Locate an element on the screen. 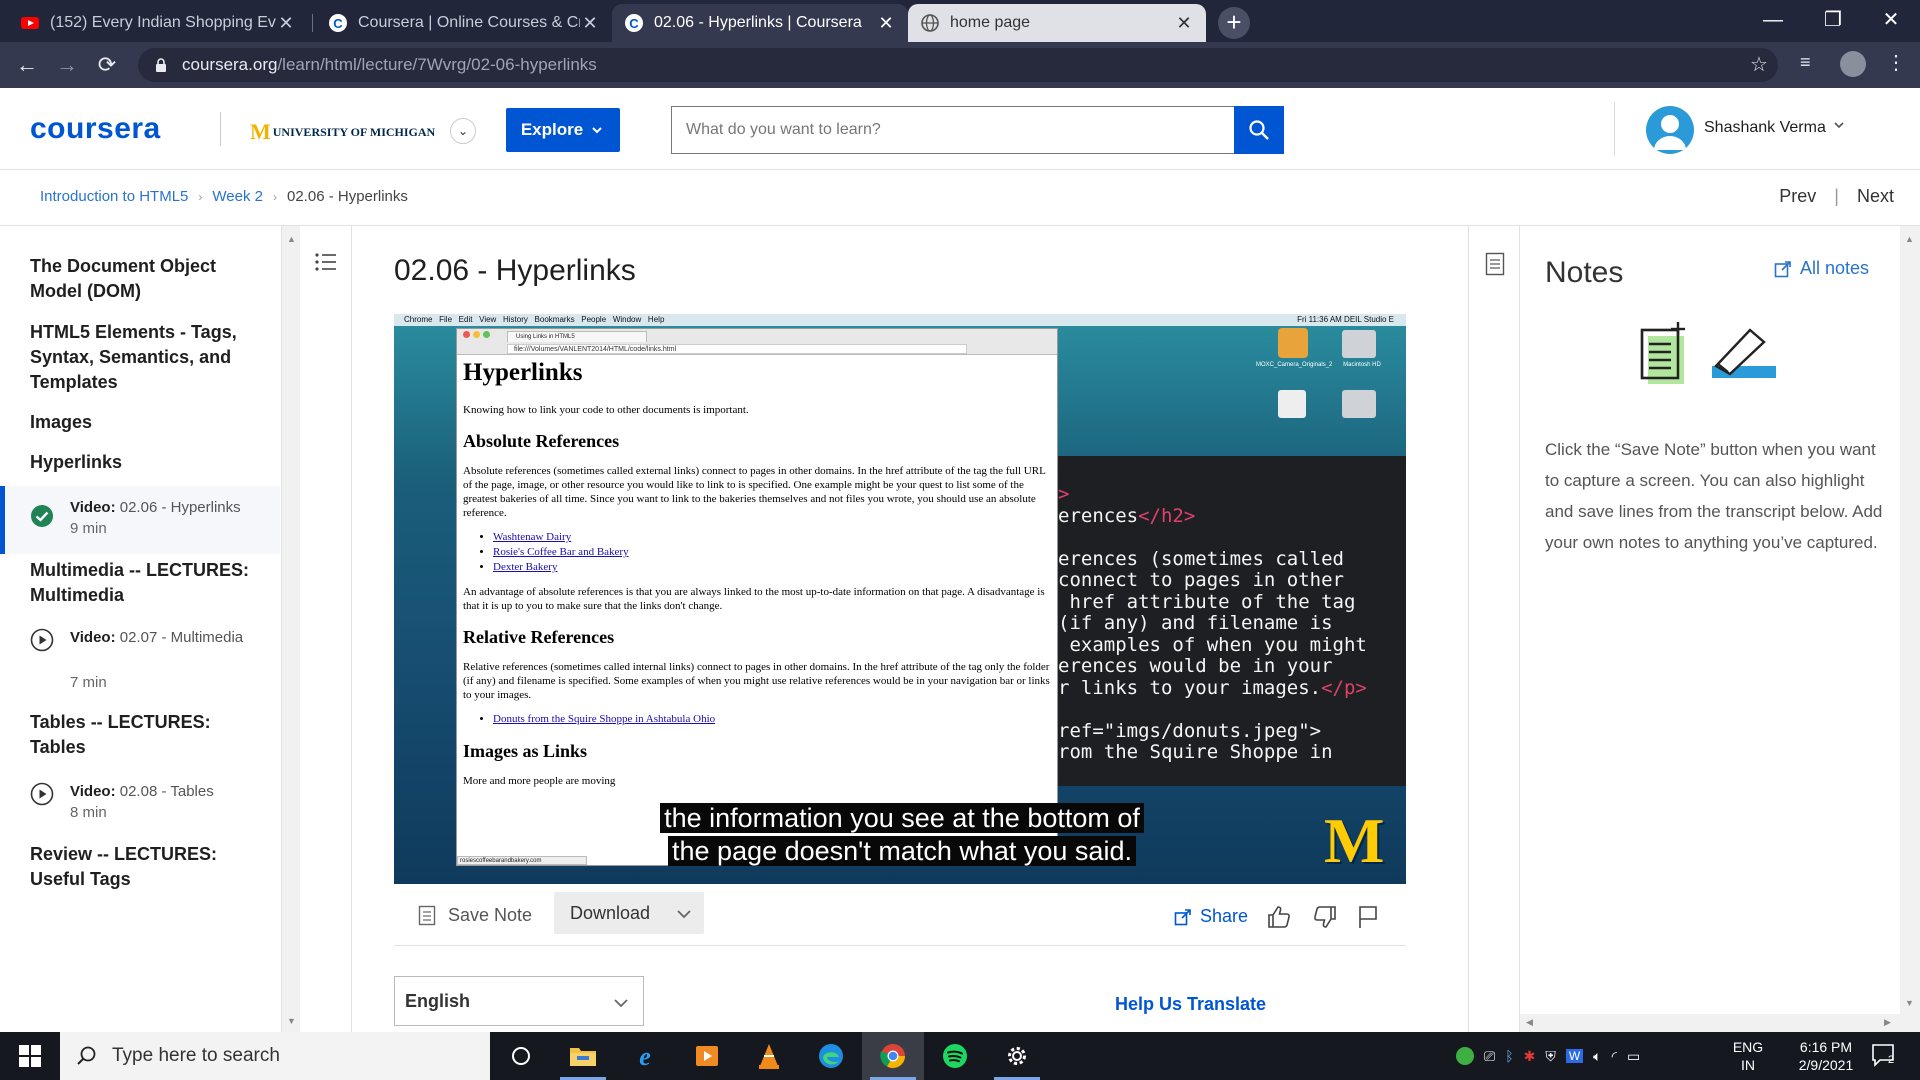 The height and width of the screenshot is (1080, 1920). taskbar-edge is located at coordinates (831, 1056).